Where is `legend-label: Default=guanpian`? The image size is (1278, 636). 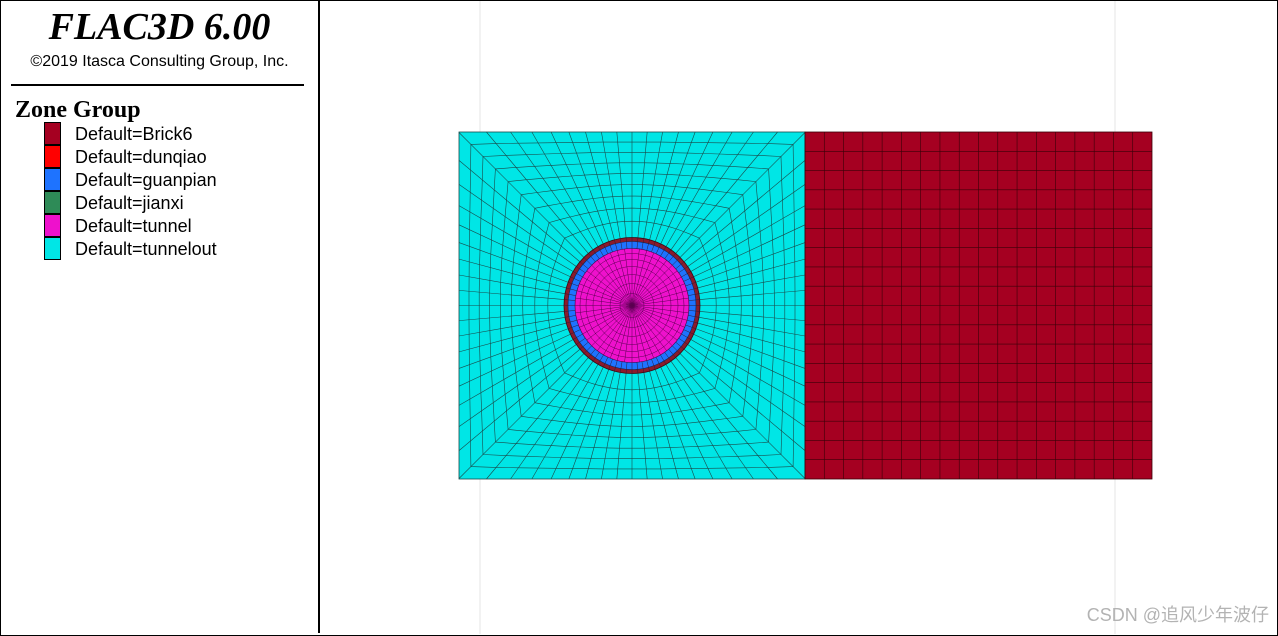 legend-label: Default=guanpian is located at coordinates (146, 180).